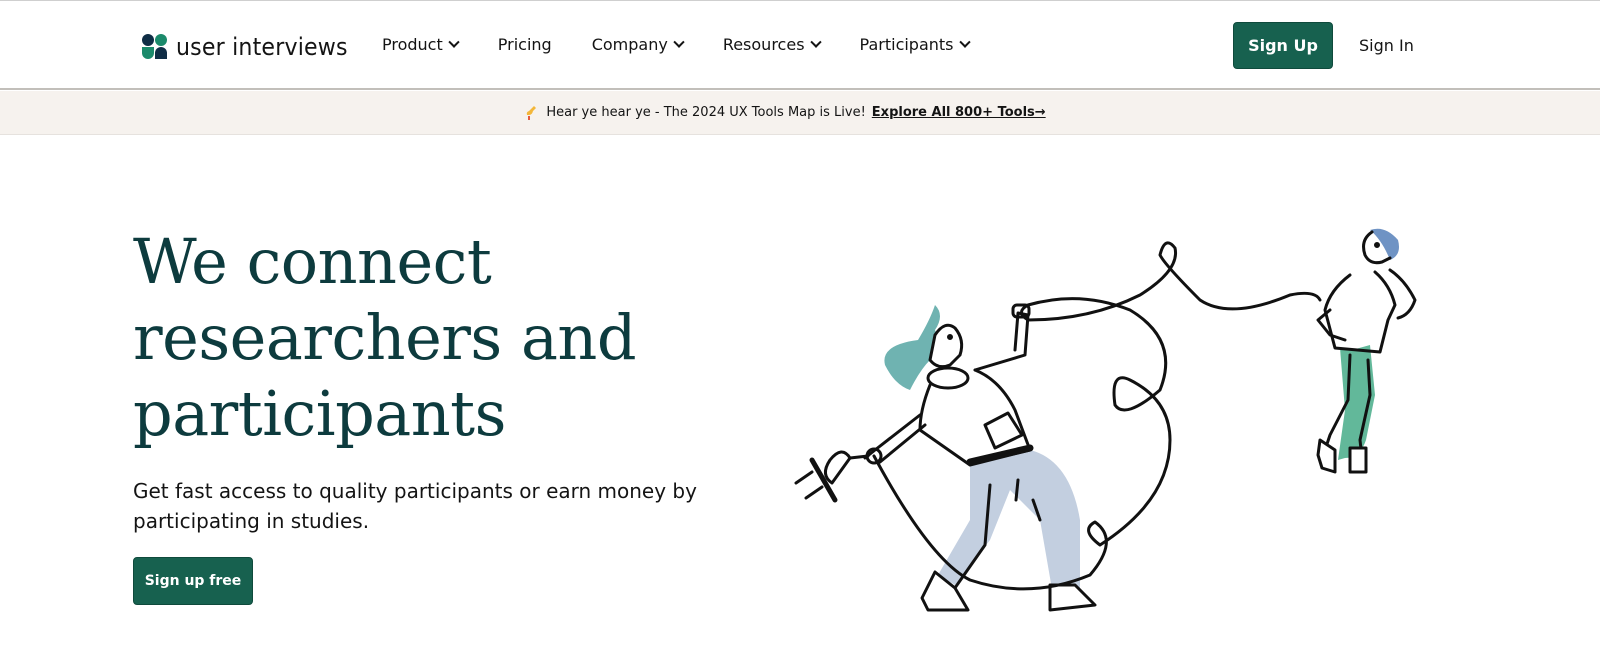 Image resolution: width=1600 pixels, height=662 pixels. Describe the element at coordinates (959, 112) in the screenshot. I see `explore-tools-link: Explore All 800+ Tools→` at that location.